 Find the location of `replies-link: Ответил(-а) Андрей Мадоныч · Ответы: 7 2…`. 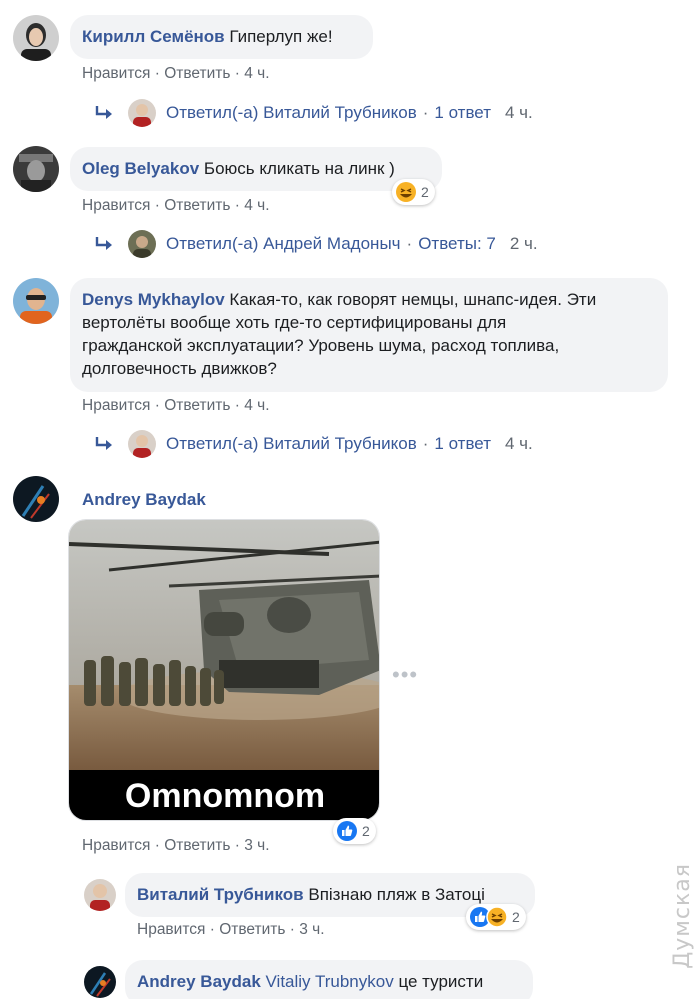

replies-link: Ответил(-а) Андрей Мадоныч · Ответы: 7 2… is located at coordinates (316, 244).